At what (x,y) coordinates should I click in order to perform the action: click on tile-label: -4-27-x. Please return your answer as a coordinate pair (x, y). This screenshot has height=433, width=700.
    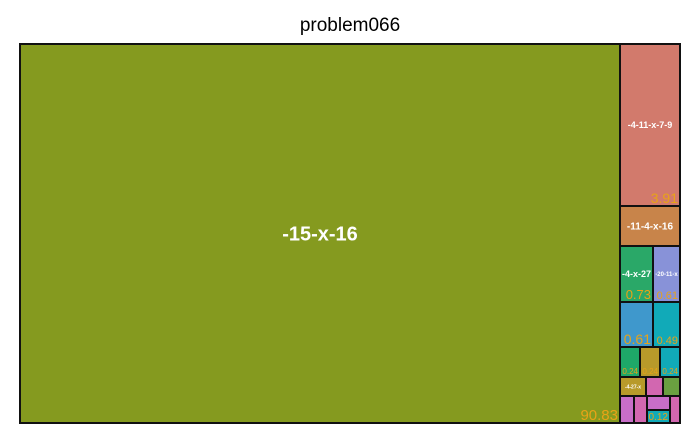
    Looking at the image, I should click on (633, 387).